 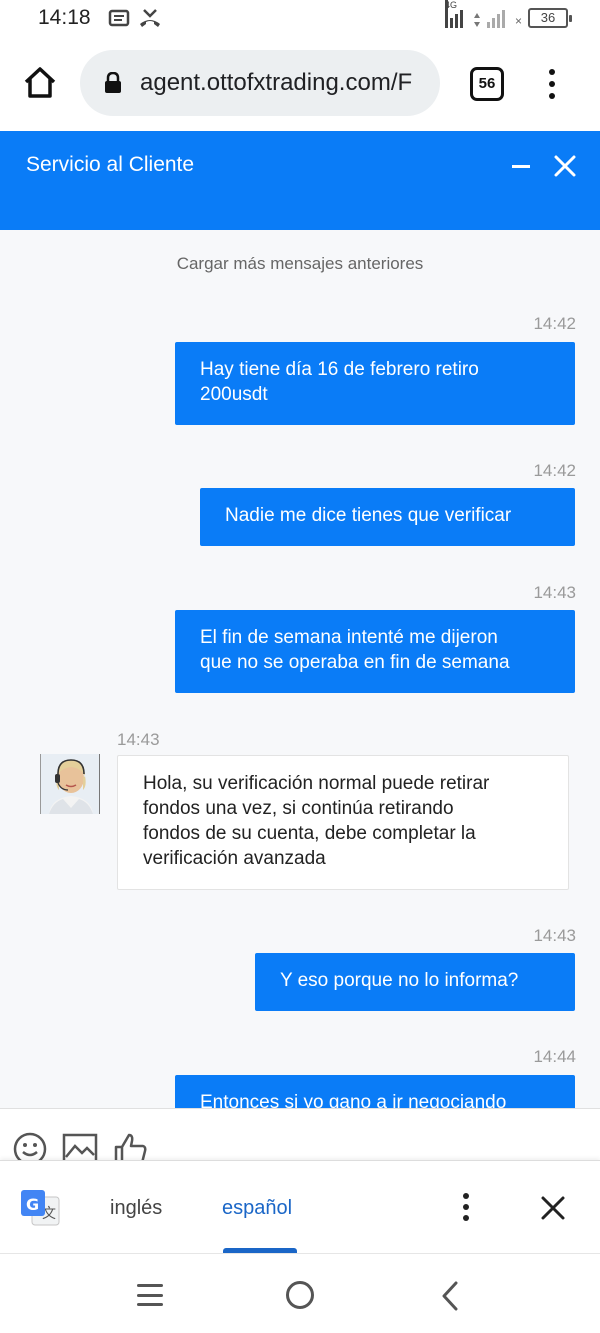 I want to click on status-indicators: 4G × 36, so click(x=508, y=14).